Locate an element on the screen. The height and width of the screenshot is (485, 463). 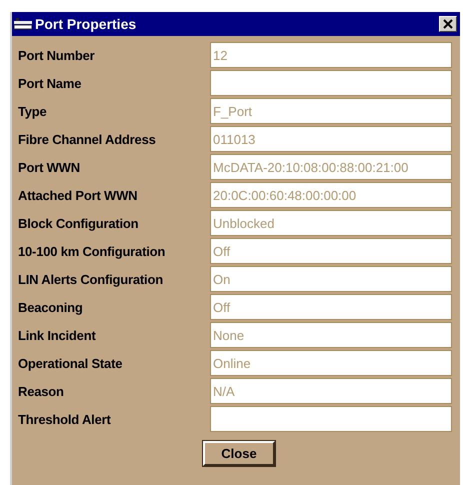
text-field: F_Port is located at coordinates (331, 111).